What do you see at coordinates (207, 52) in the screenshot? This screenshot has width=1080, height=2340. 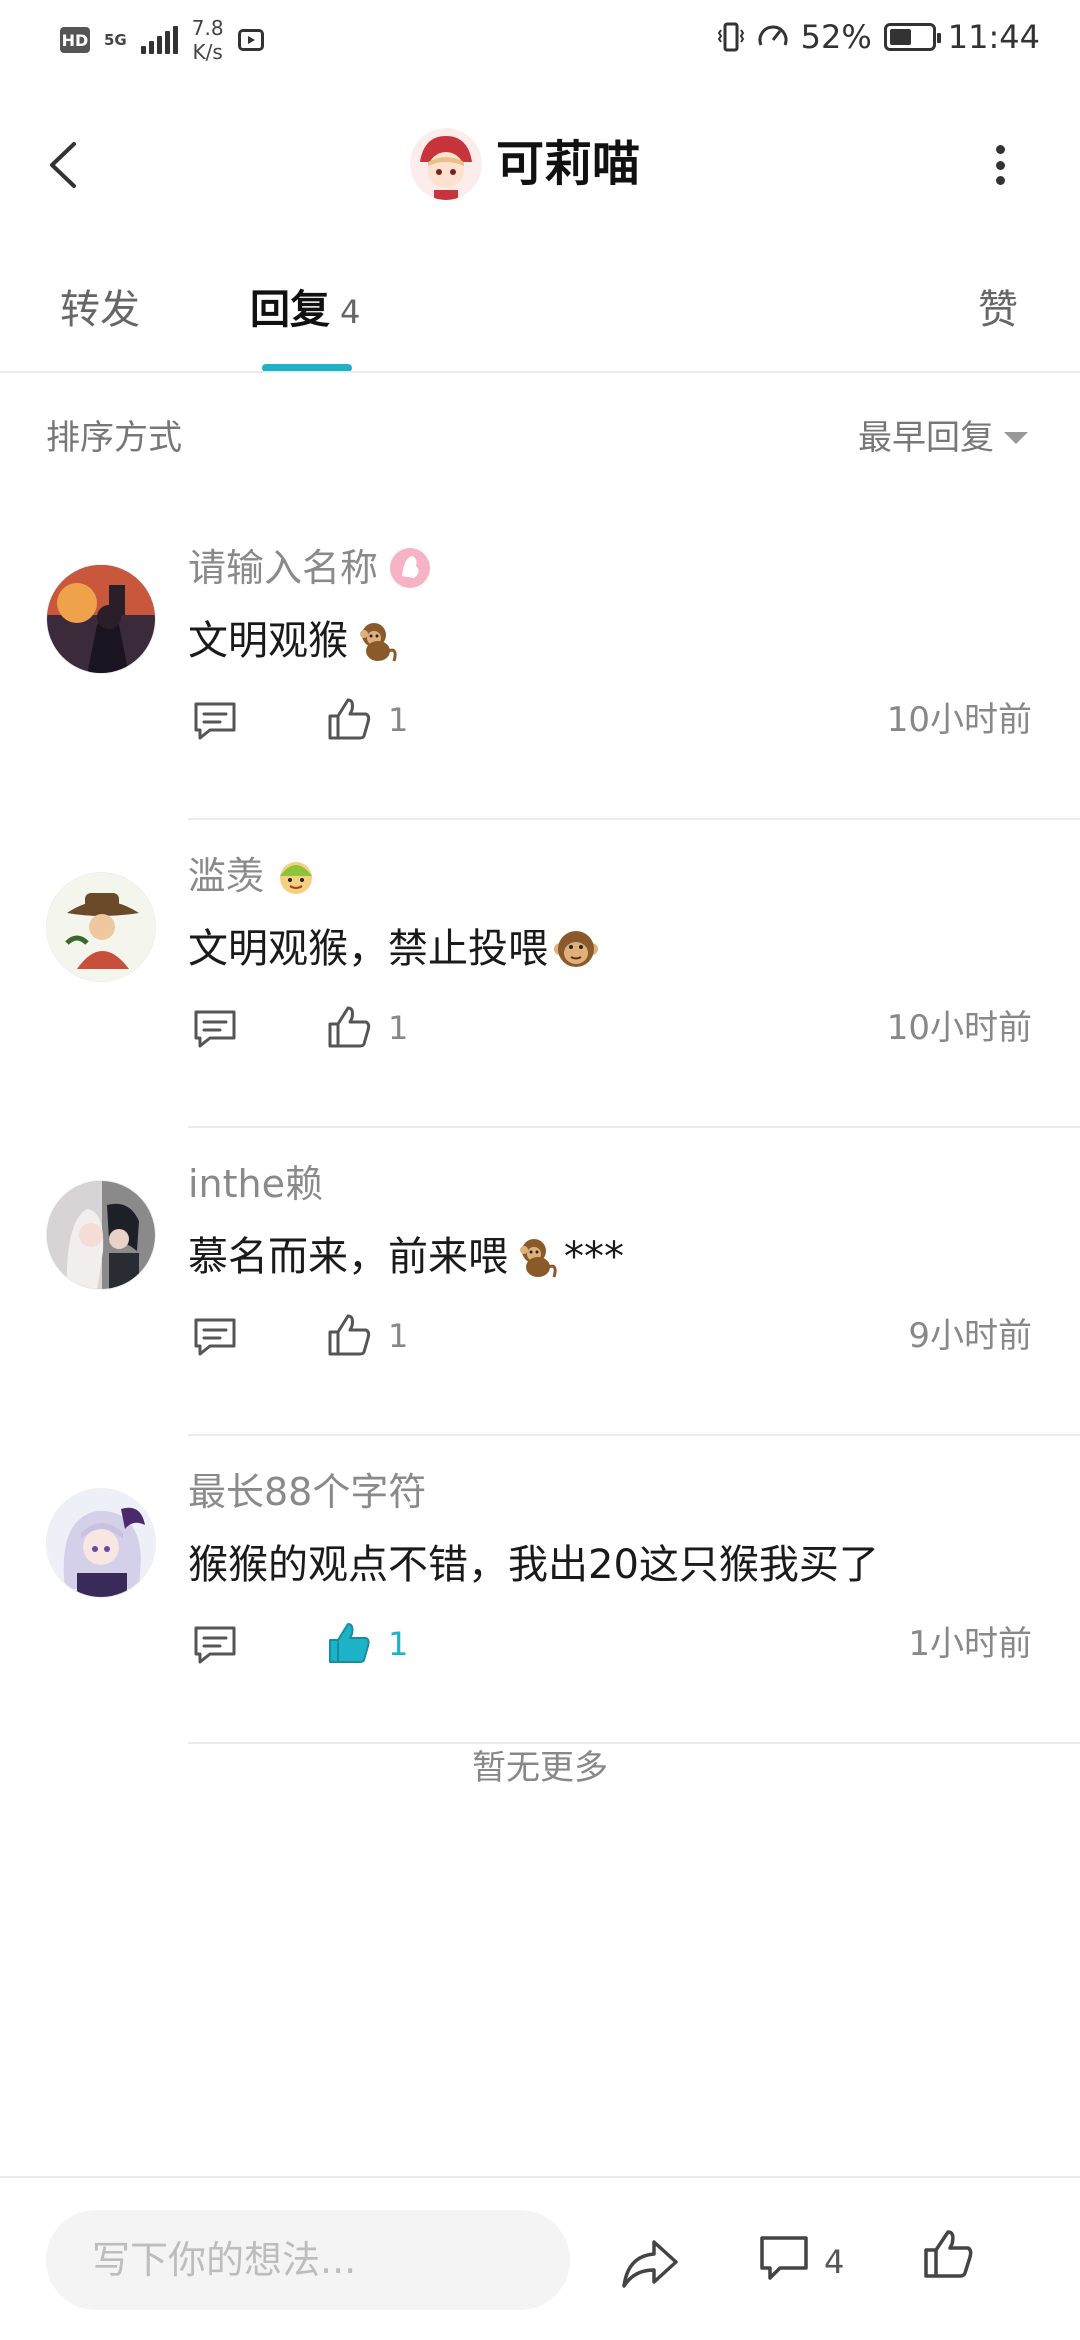 I see `network-speed-unit: K/s` at bounding box center [207, 52].